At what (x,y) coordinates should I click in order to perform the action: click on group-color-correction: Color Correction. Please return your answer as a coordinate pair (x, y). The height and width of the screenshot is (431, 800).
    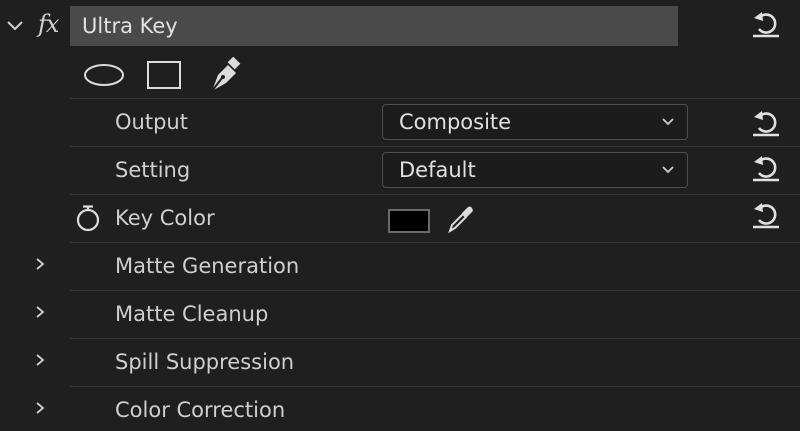
    Looking at the image, I should click on (400, 408).